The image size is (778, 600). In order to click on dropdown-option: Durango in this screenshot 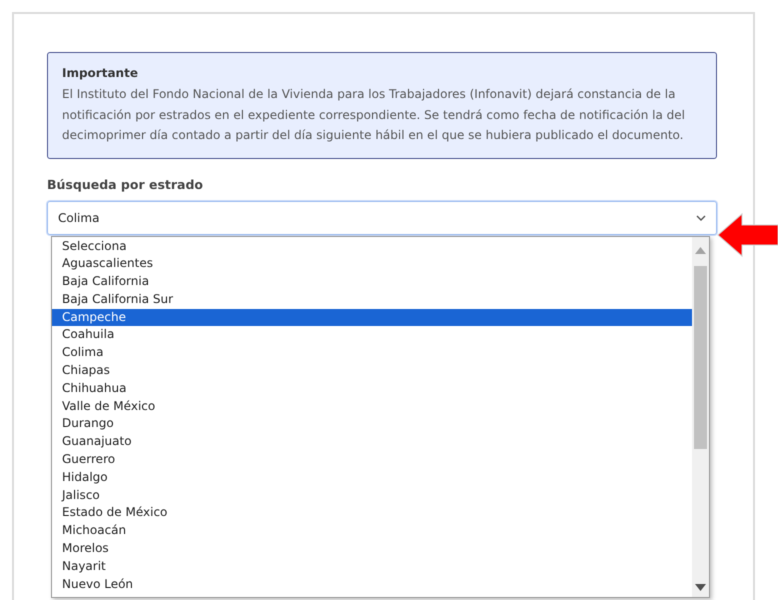, I will do `click(372, 424)`.